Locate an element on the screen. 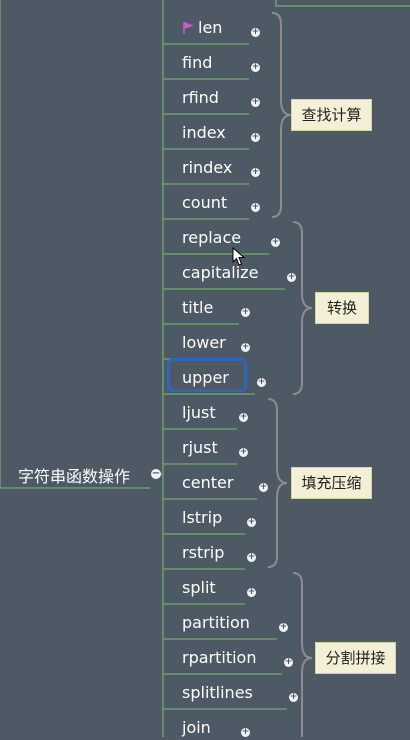 This screenshot has height=740, width=410. node-label: split is located at coordinates (199, 587).